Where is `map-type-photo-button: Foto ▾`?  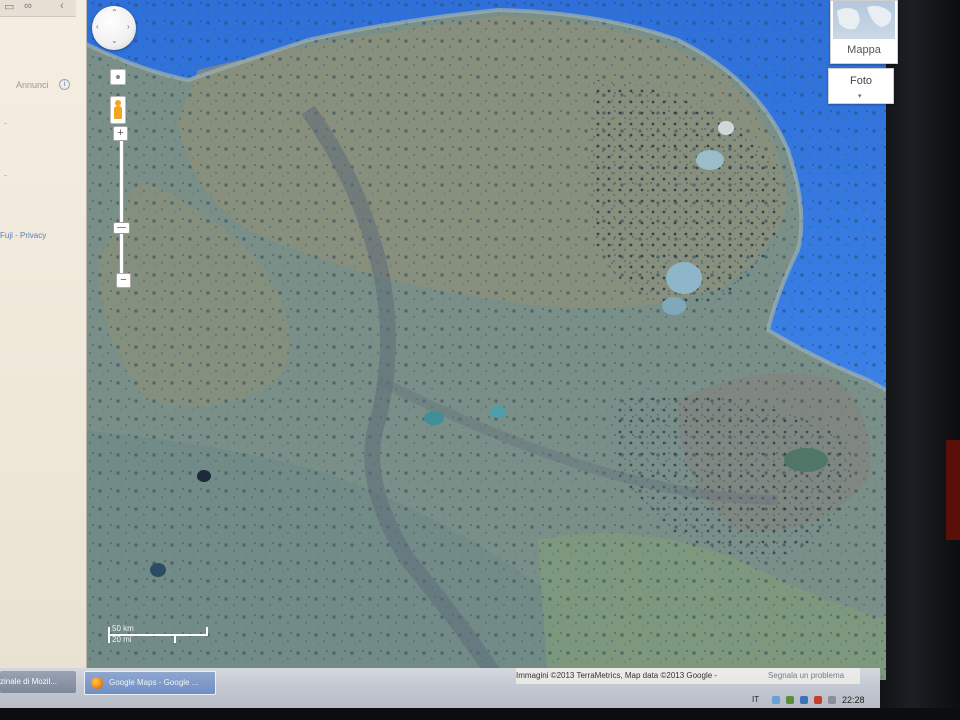 map-type-photo-button: Foto ▾ is located at coordinates (861, 86).